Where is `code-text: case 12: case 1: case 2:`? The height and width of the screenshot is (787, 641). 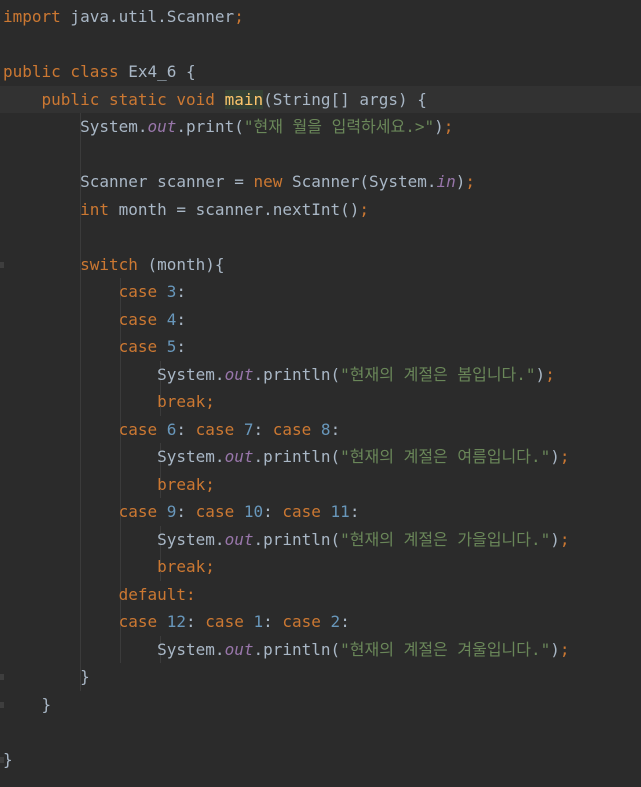 code-text: case 12: case 1: case 2: is located at coordinates (176, 622).